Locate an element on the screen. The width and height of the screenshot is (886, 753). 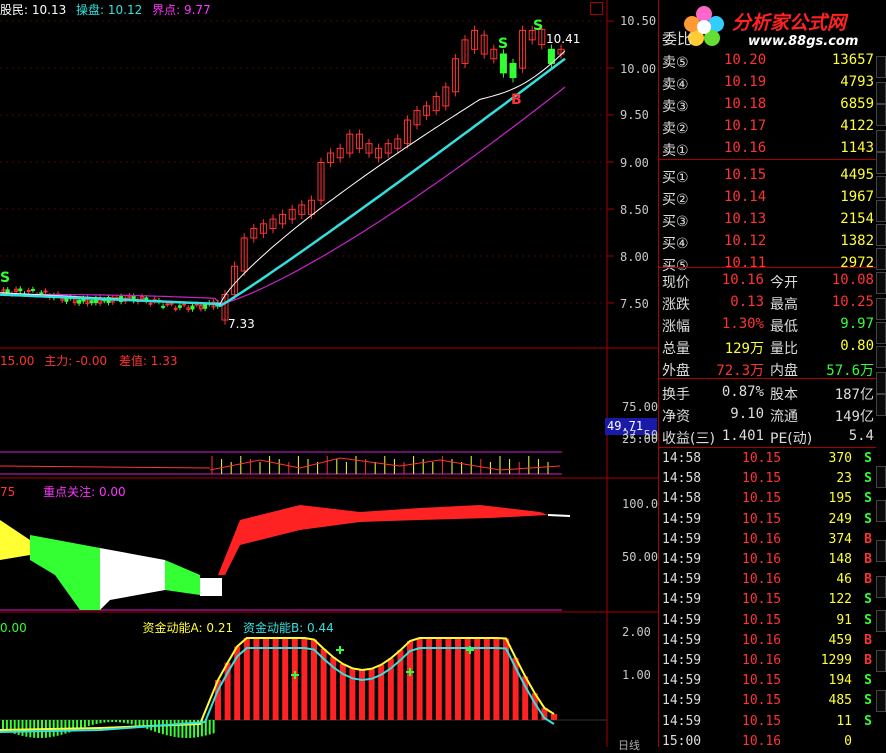
tick-row: 14:59 10.16 46 B is located at coordinates (768, 581).